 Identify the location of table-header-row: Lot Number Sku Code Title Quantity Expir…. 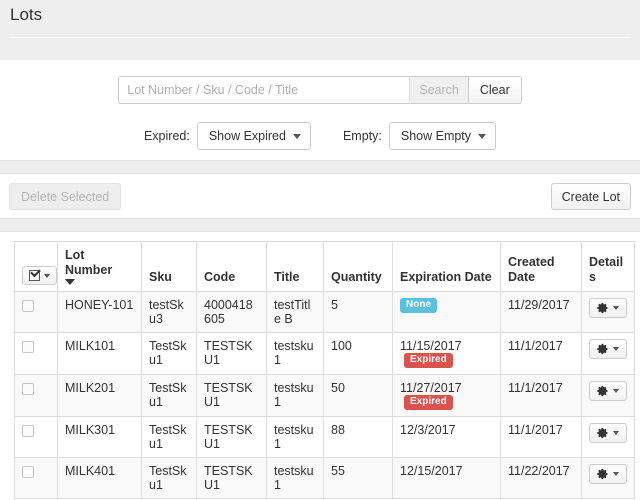
(324, 266).